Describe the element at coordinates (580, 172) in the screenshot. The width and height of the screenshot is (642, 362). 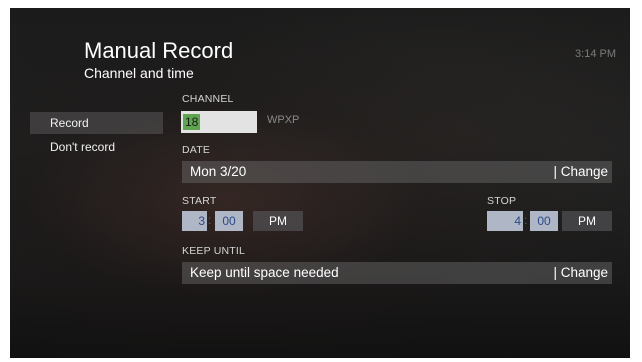
I see `date-change-button: | Change` at that location.